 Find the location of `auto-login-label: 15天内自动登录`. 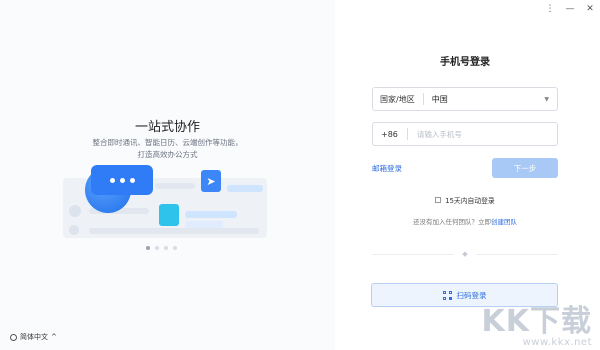

auto-login-label: 15天内自动登录 is located at coordinates (470, 201).